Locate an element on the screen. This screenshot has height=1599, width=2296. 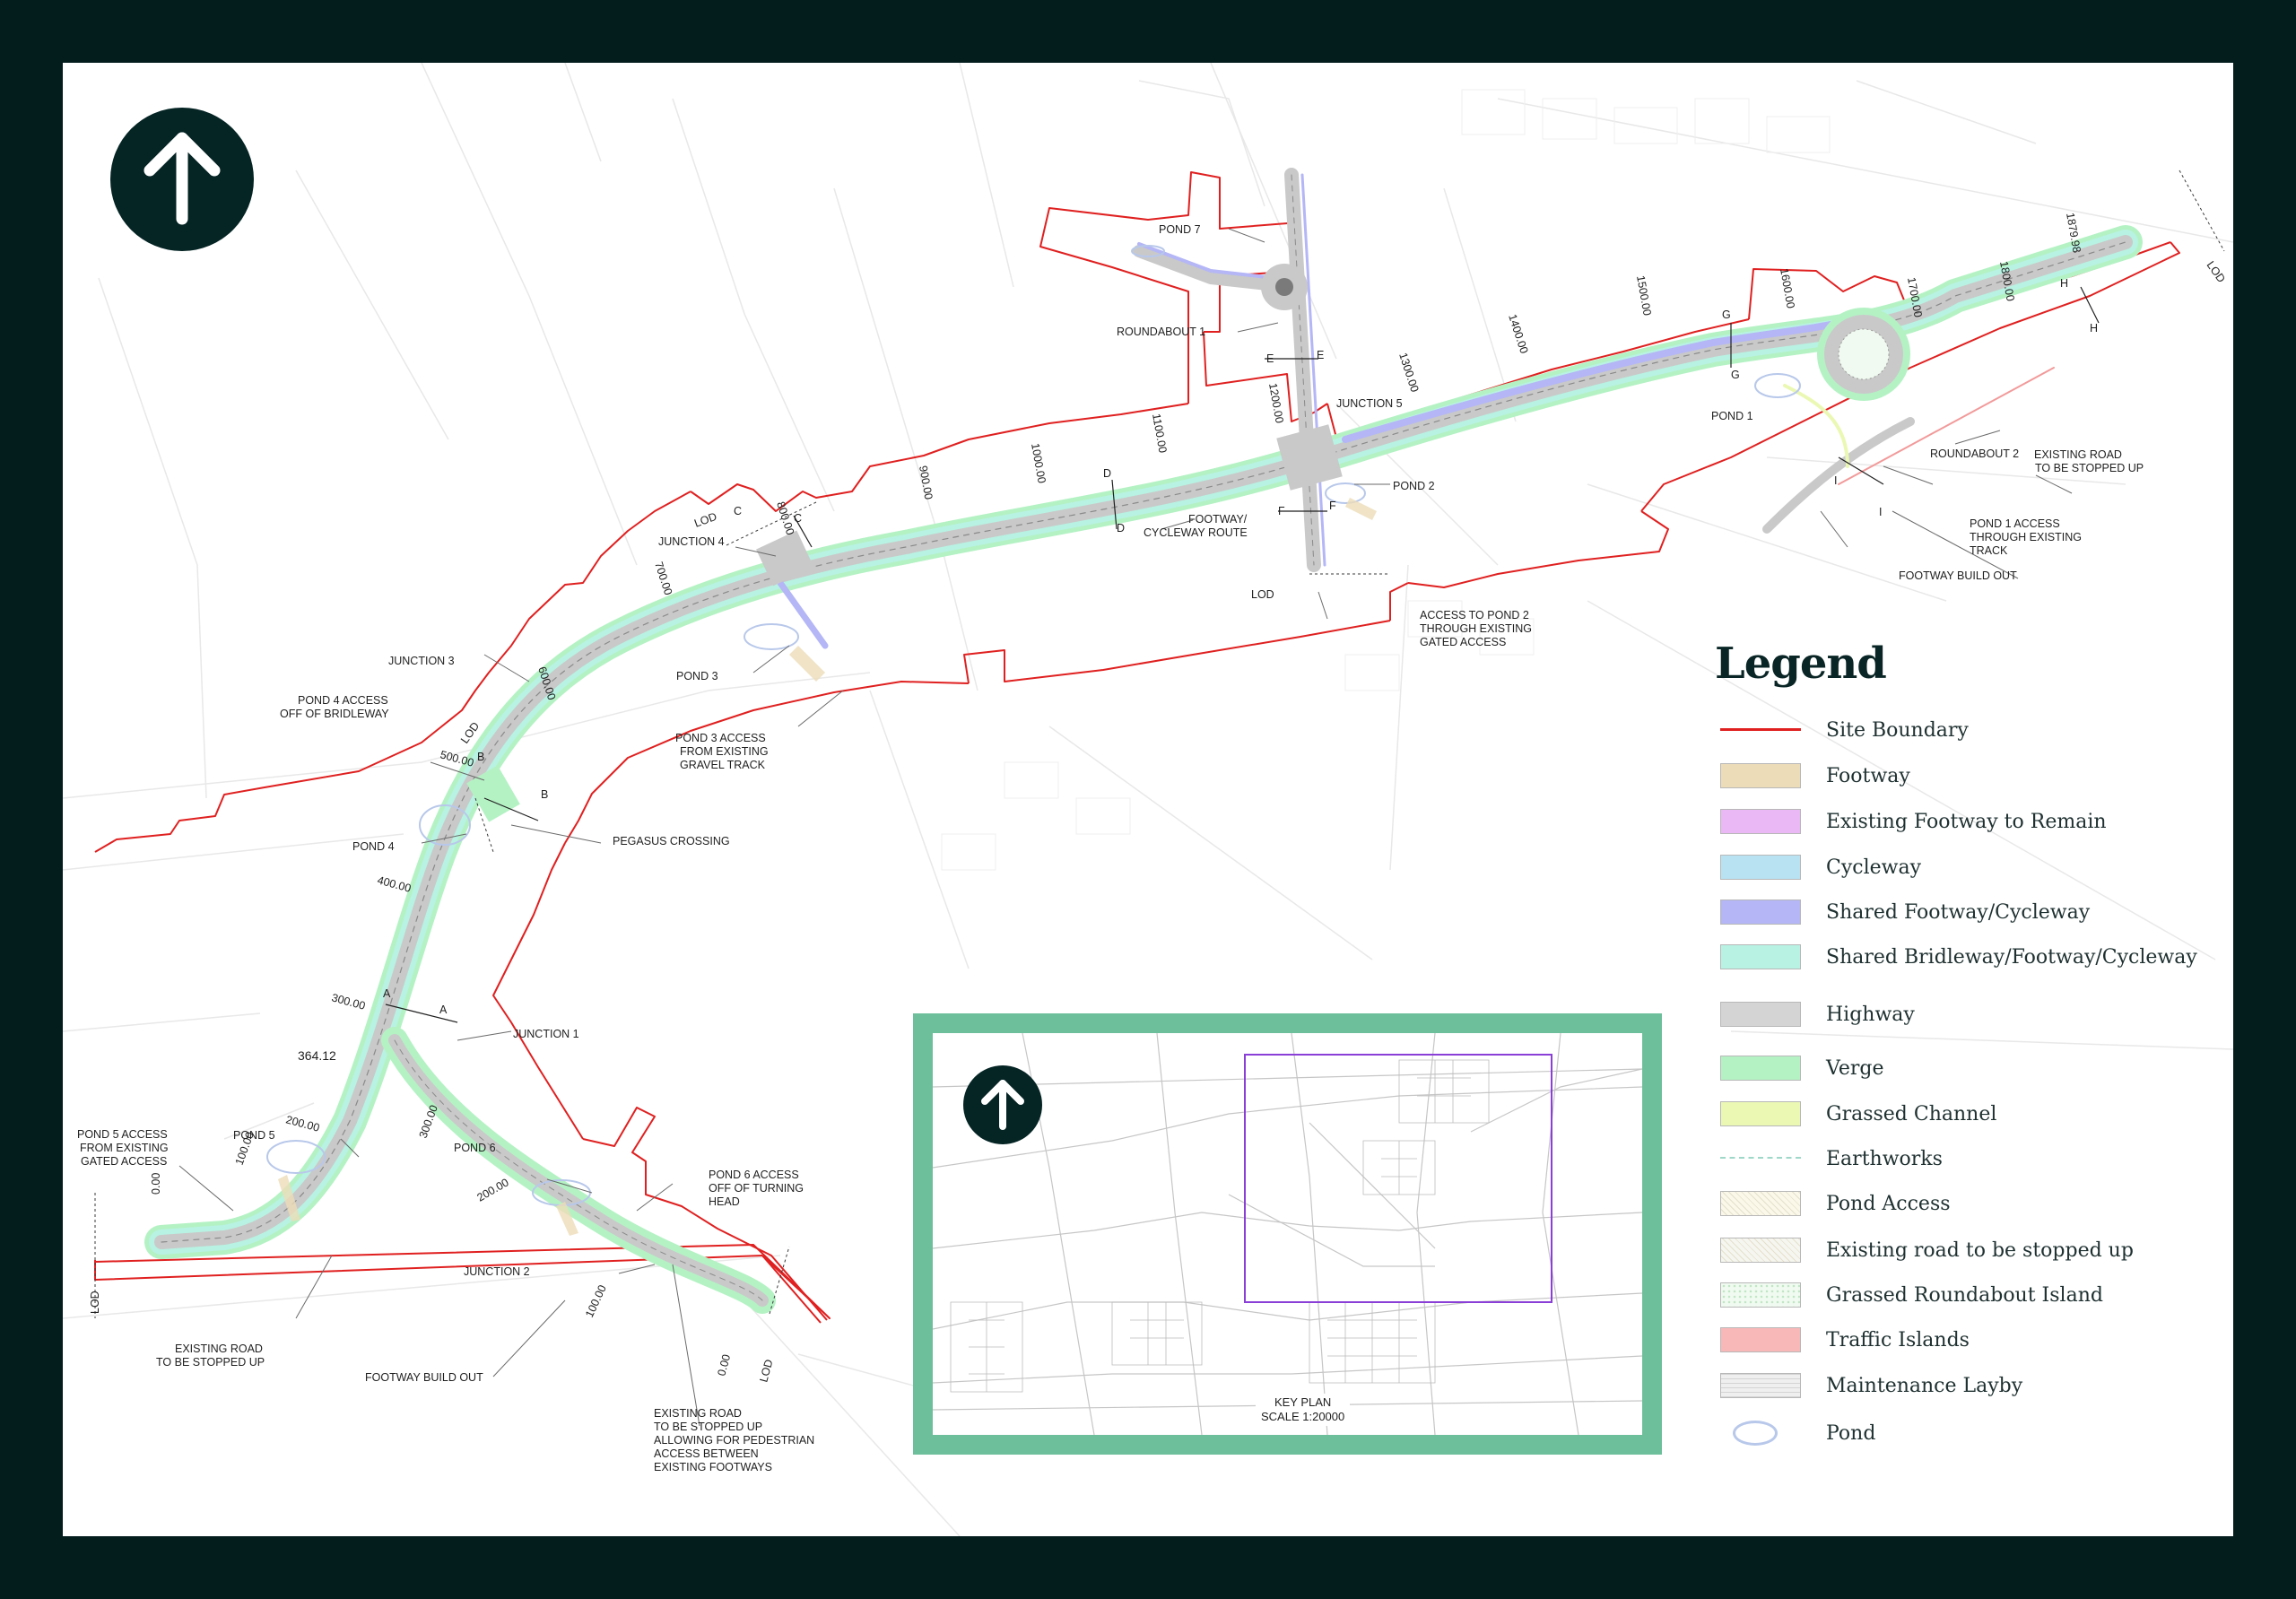
key-plan-label: KEY PLAN SCALE 1:20000 is located at coordinates (1303, 1410).